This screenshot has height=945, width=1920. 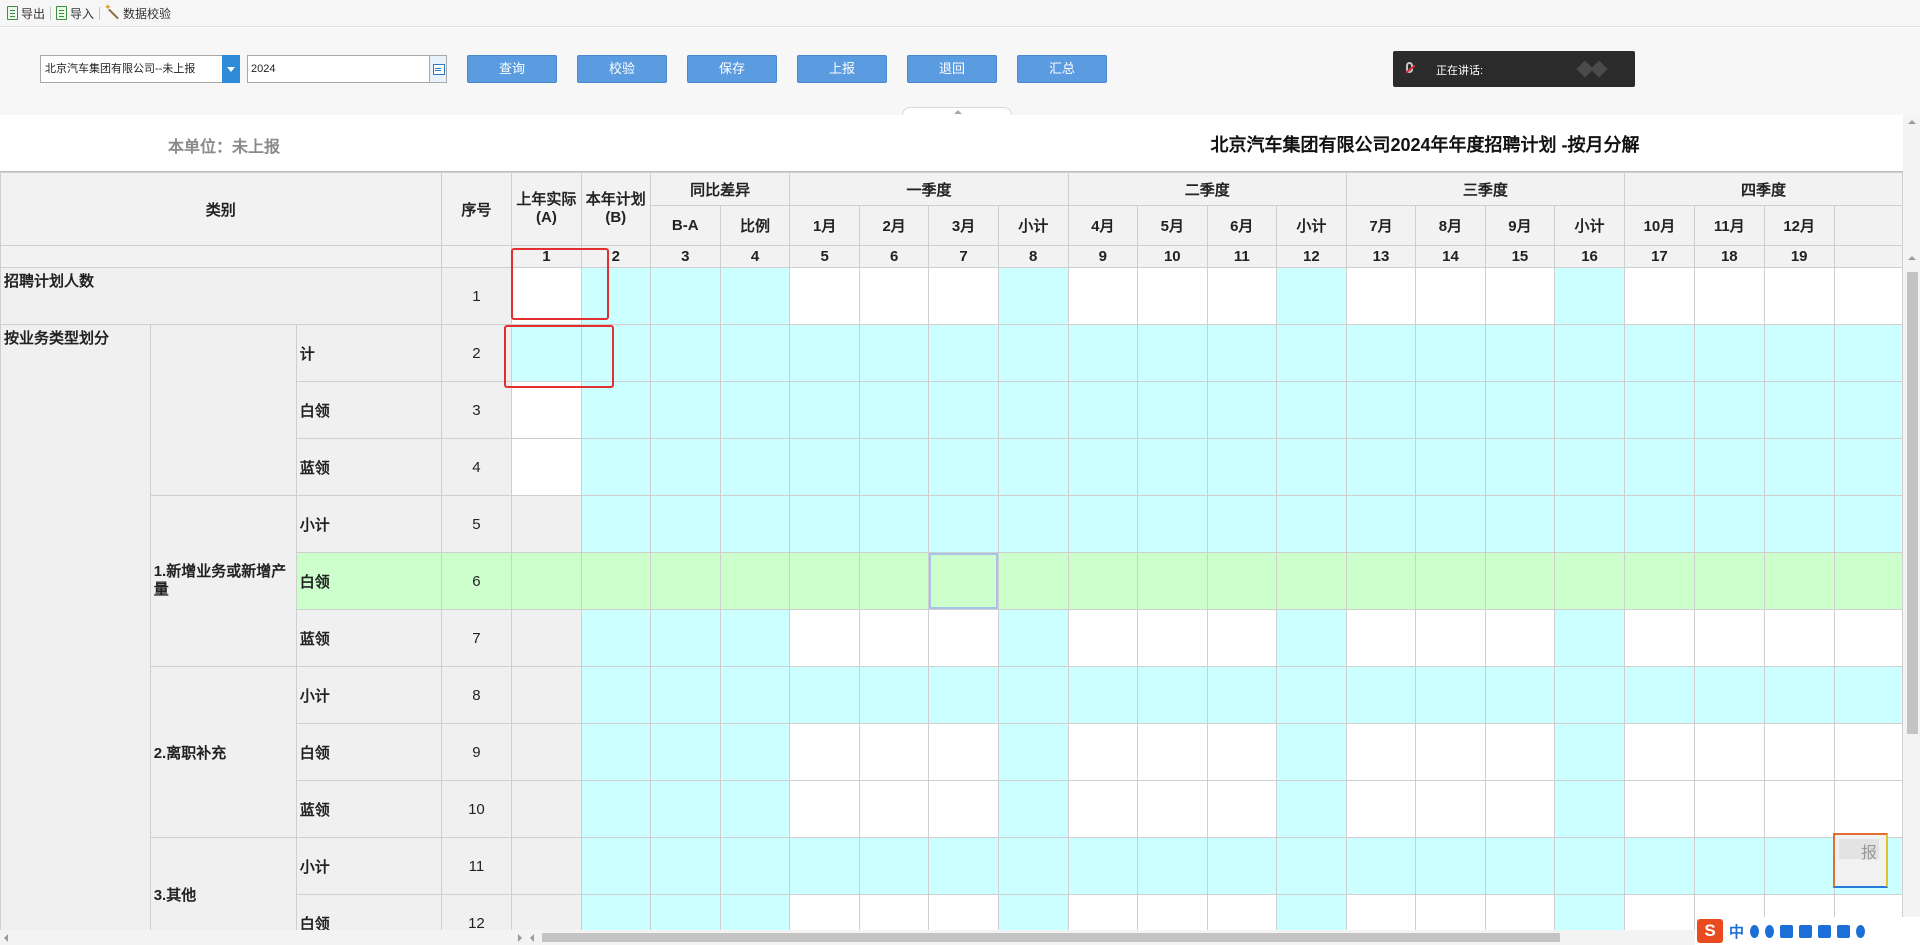 I want to click on summary-button: 汇总, so click(x=1062, y=69).